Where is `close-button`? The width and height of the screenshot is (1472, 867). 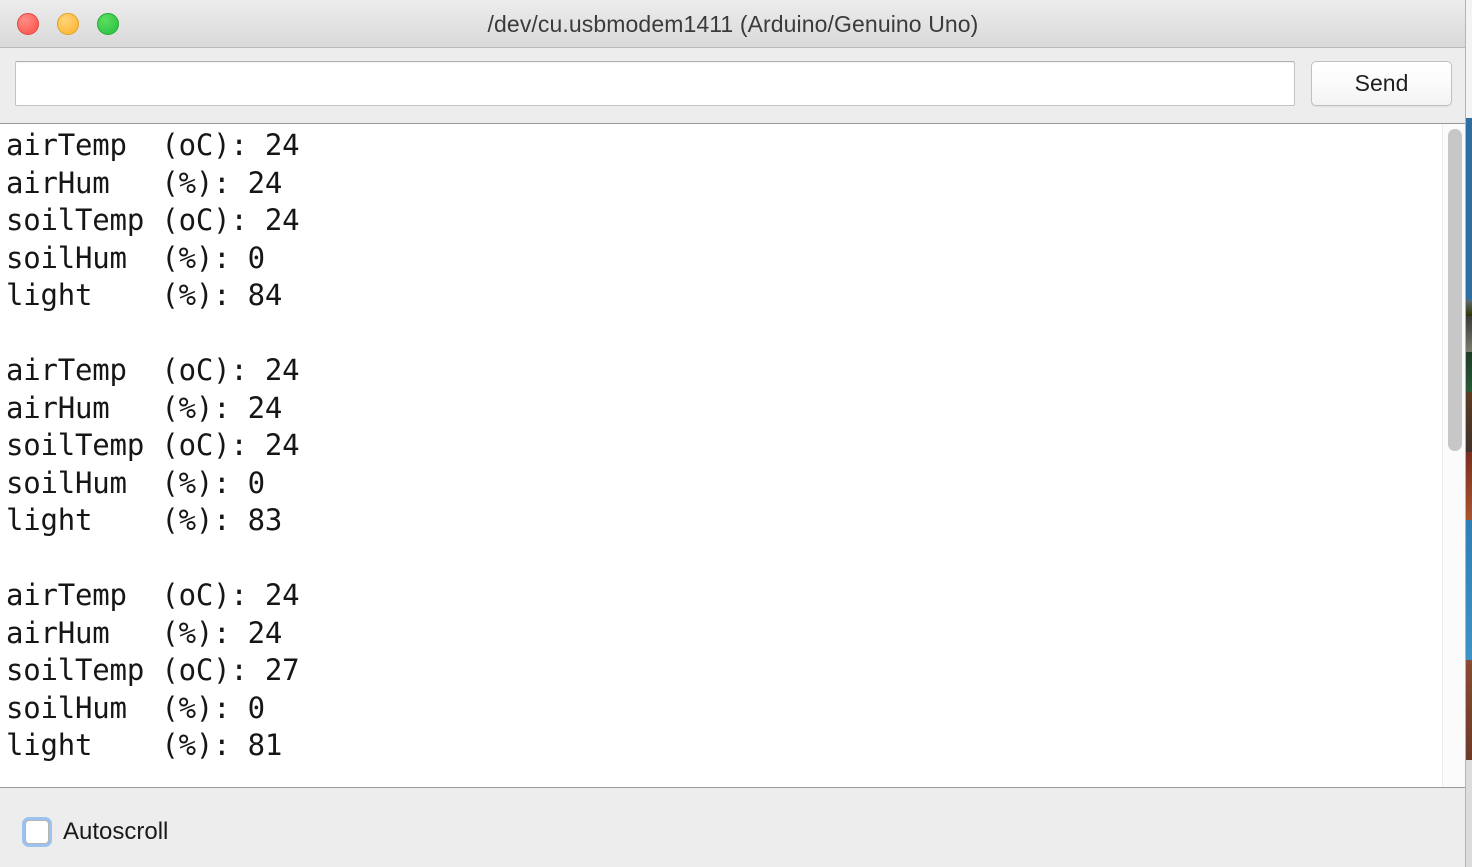 close-button is located at coordinates (28, 24).